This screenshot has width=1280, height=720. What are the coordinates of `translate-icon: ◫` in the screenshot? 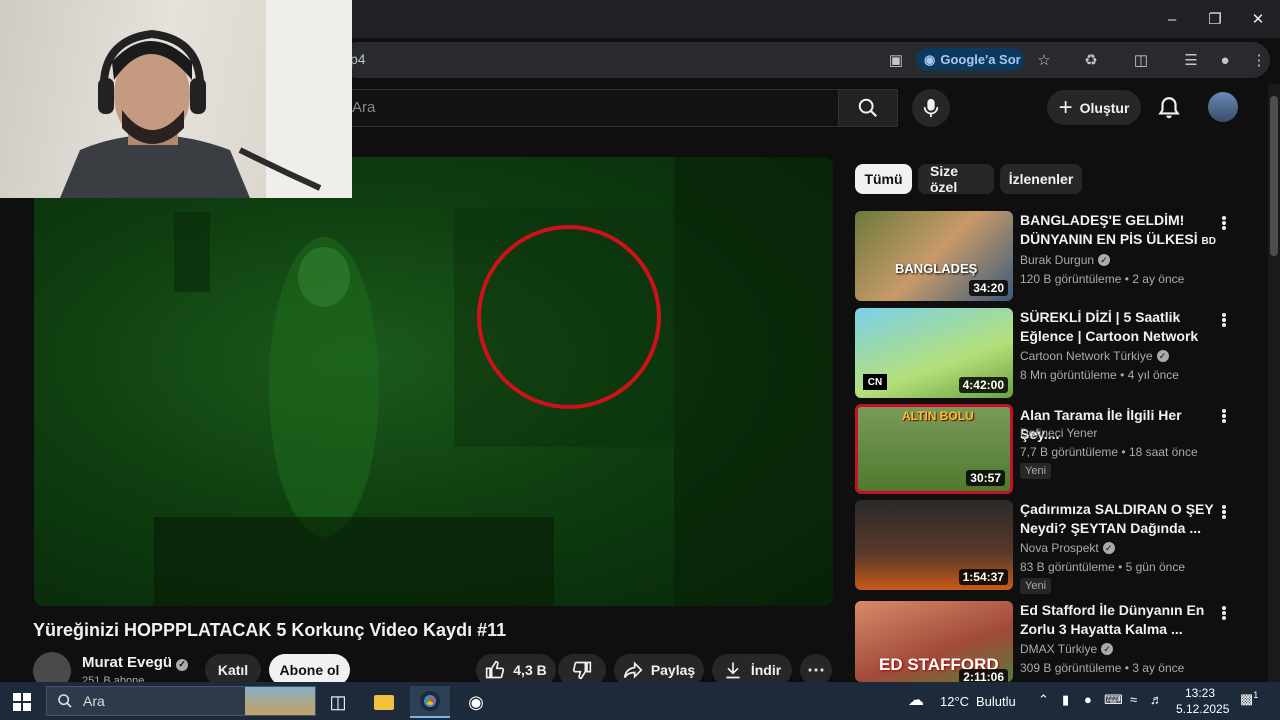 It's located at (1141, 60).